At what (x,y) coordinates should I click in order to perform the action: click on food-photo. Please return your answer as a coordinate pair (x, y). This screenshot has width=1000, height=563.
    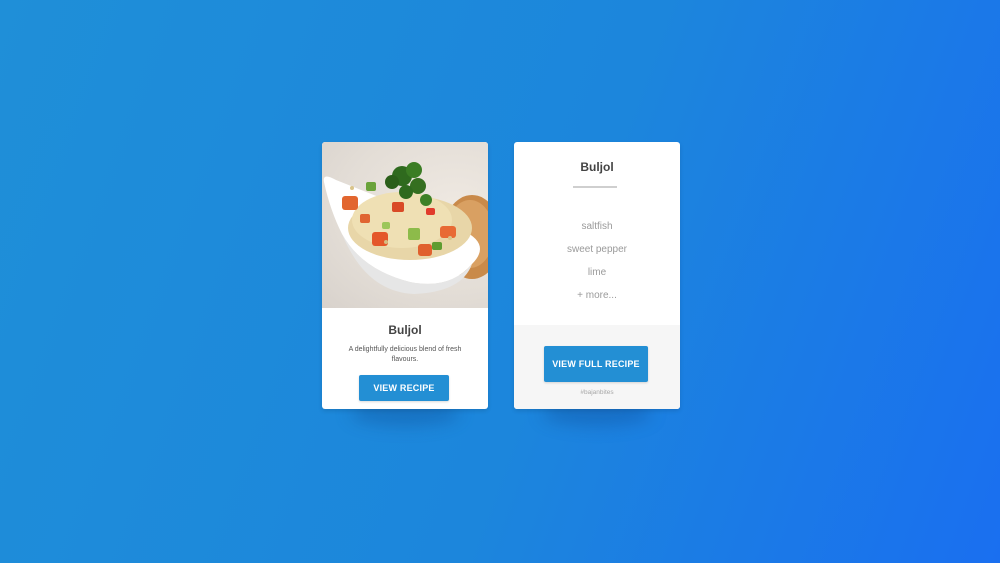
    Looking at the image, I should click on (405, 225).